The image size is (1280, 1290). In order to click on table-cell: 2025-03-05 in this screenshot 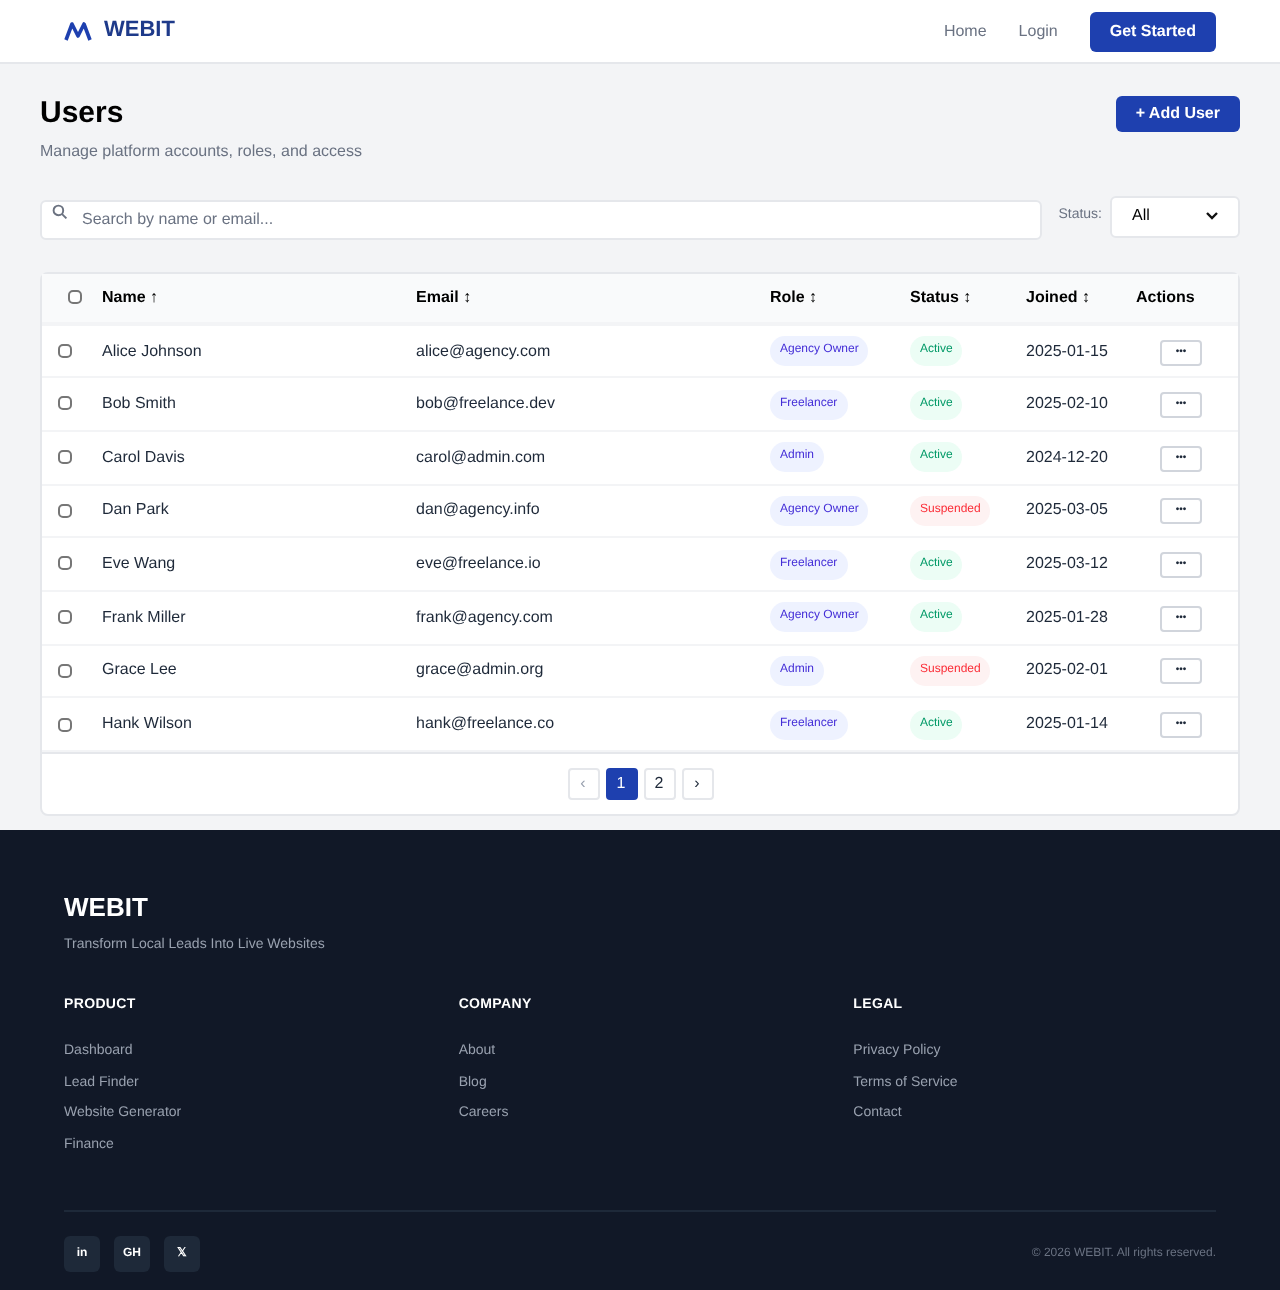, I will do `click(1067, 509)`.